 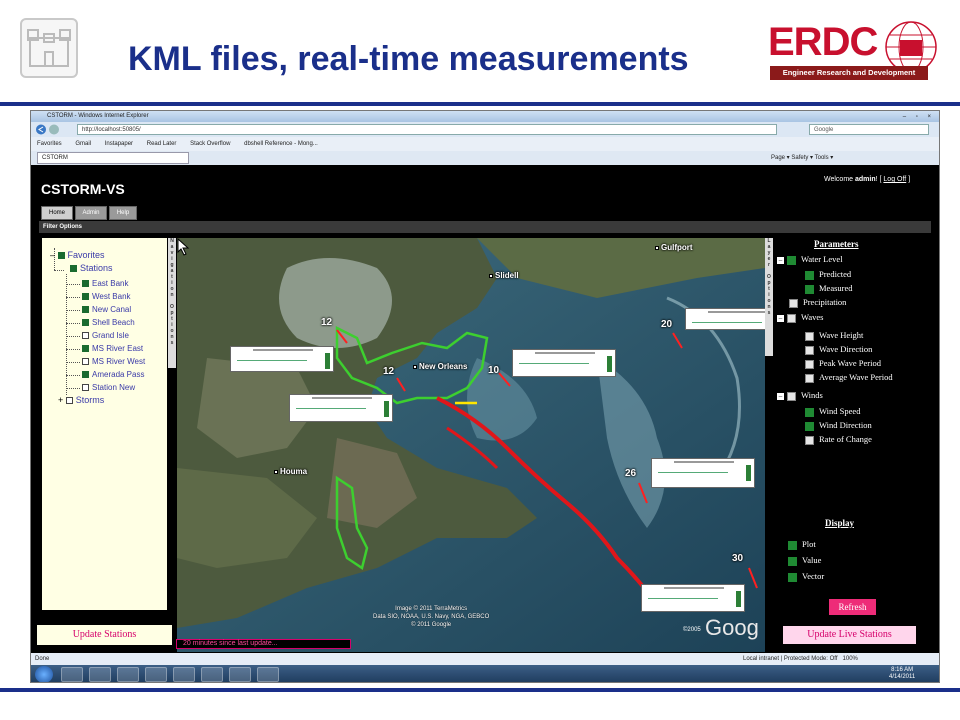 I want to click on station-value-label: 20, so click(x=666, y=324).